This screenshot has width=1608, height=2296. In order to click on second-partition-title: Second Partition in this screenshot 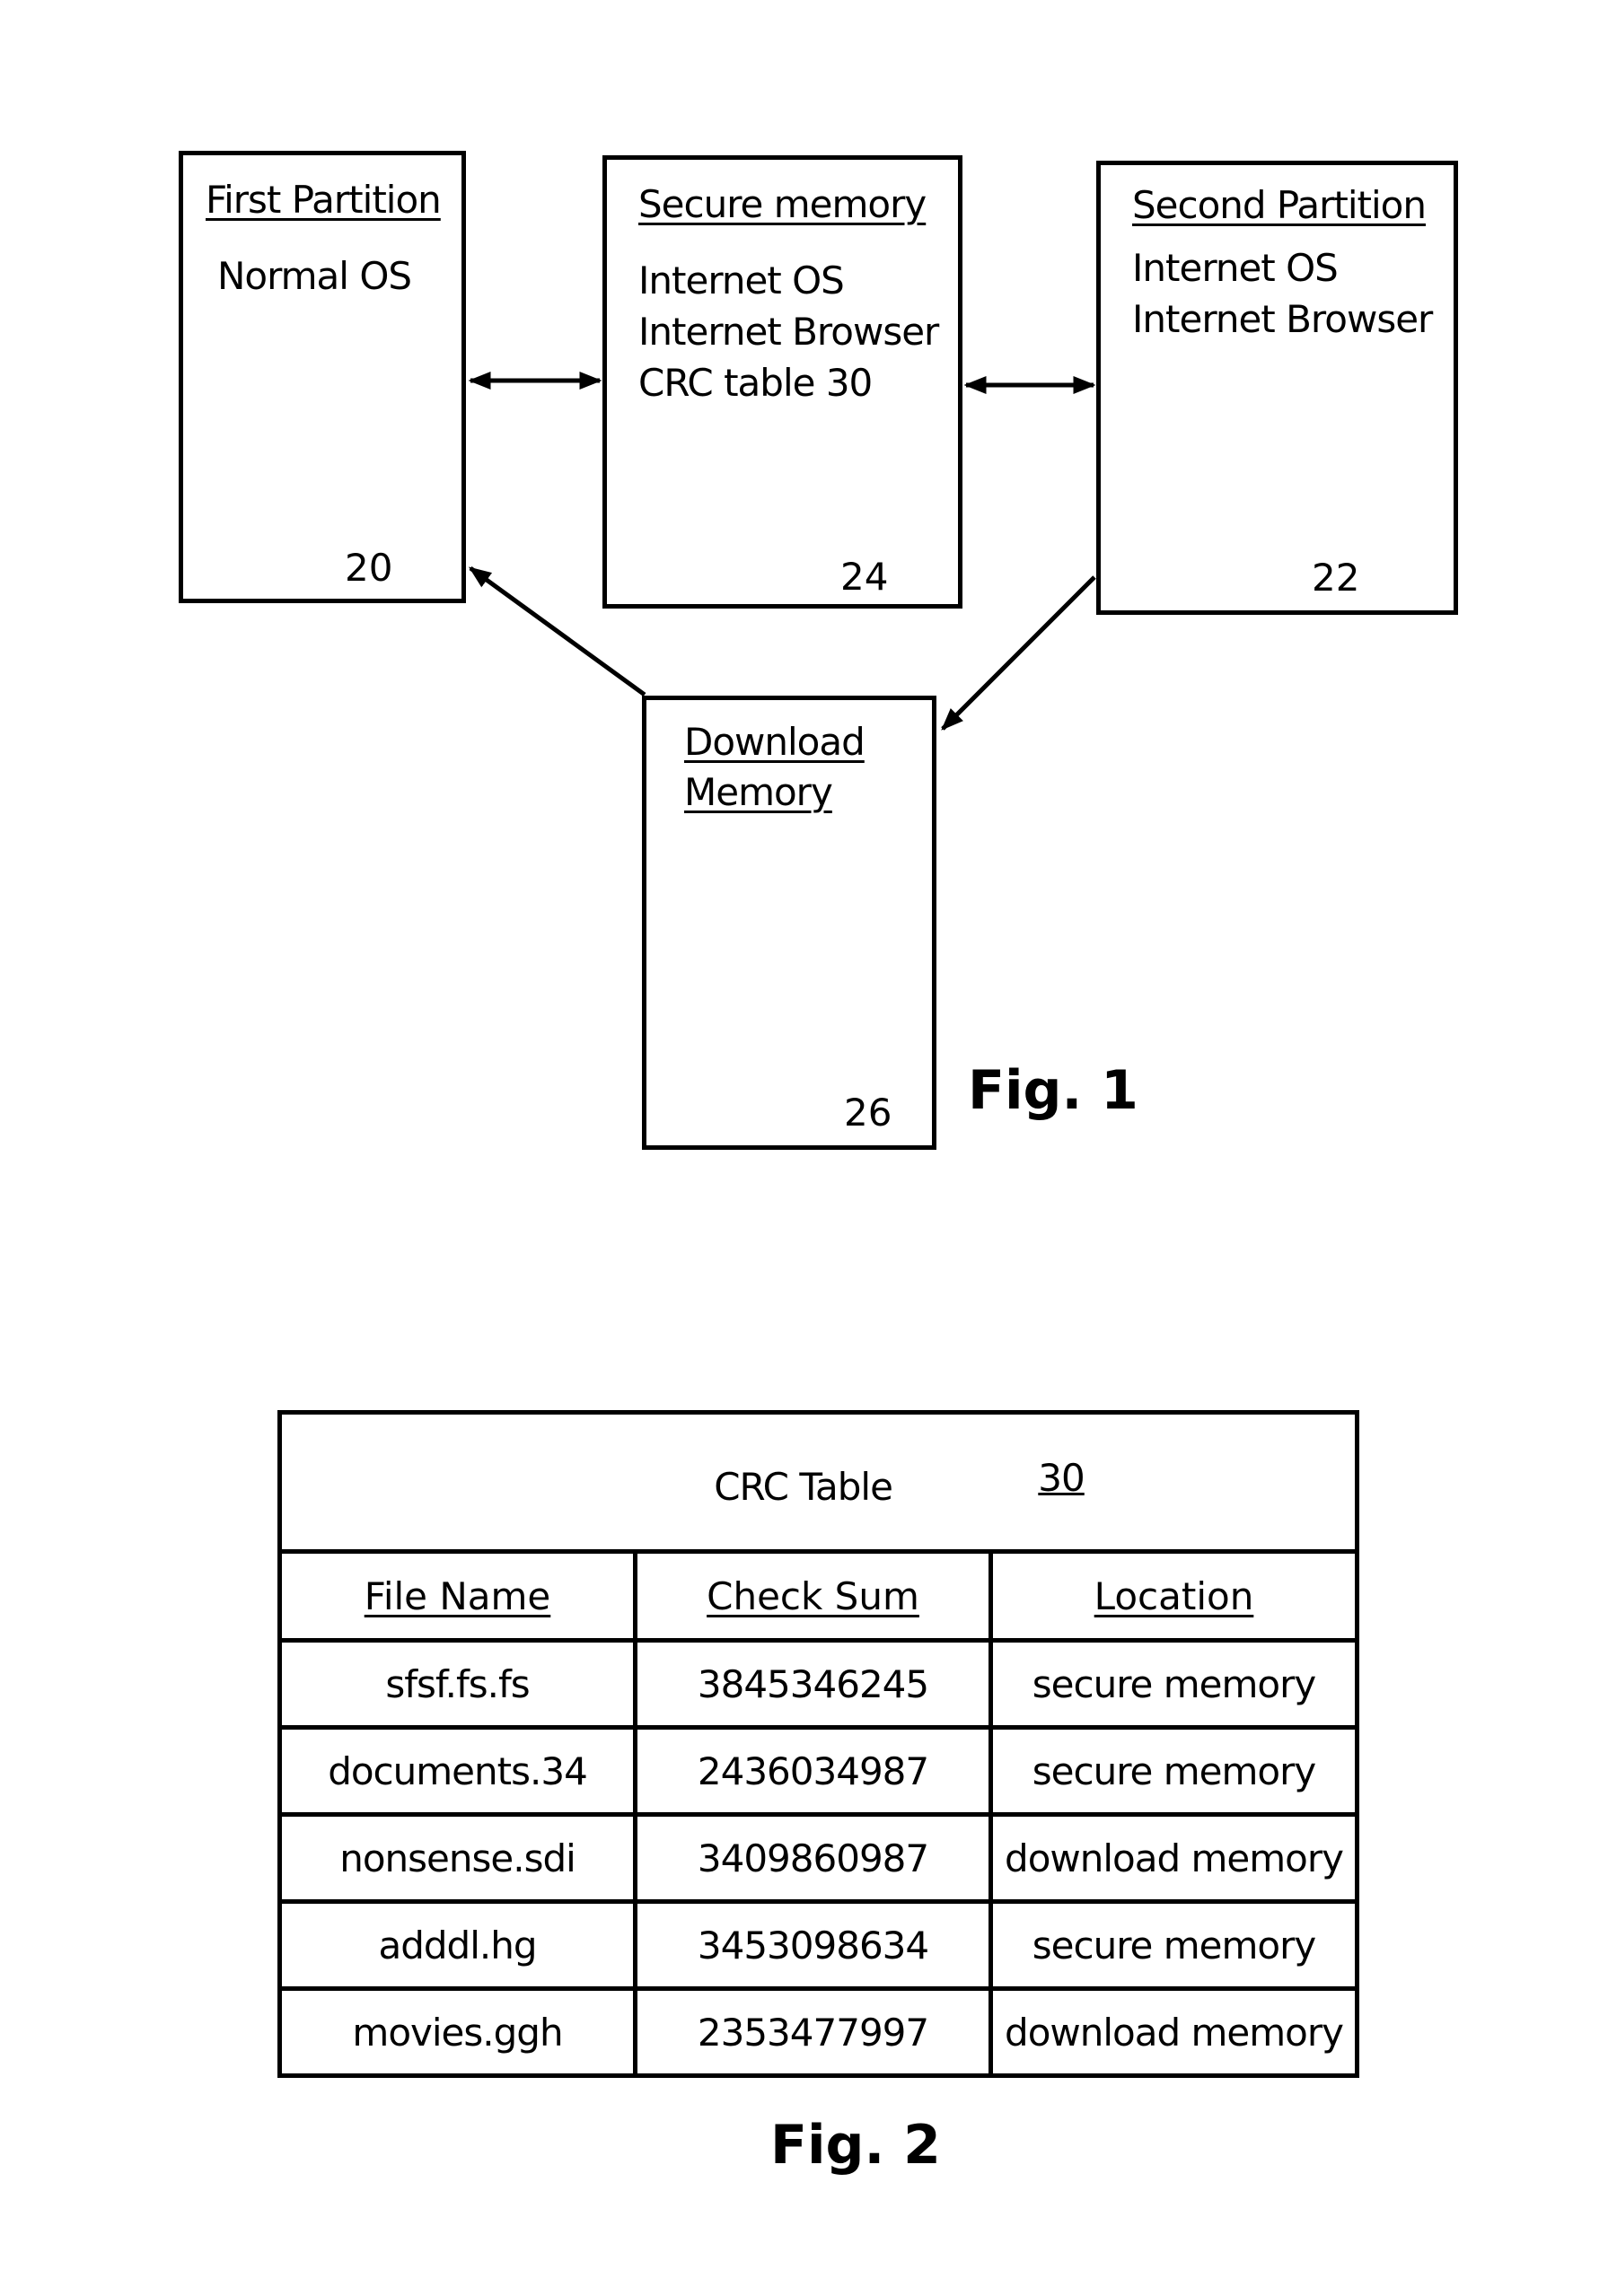, I will do `click(1279, 205)`.